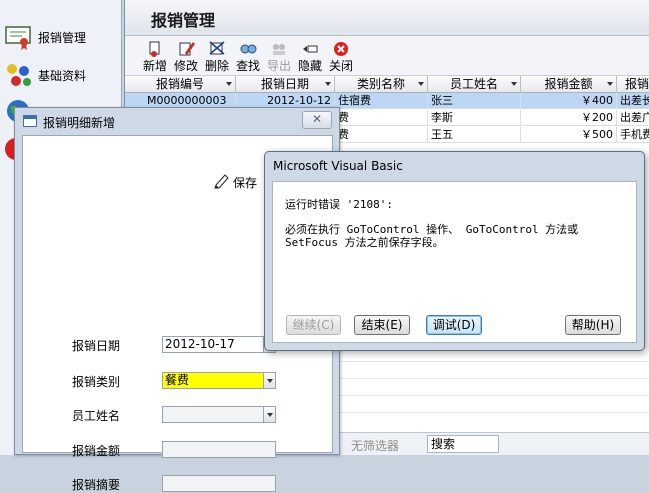  Describe the element at coordinates (217, 49) in the screenshot. I see `delete-icon` at that location.